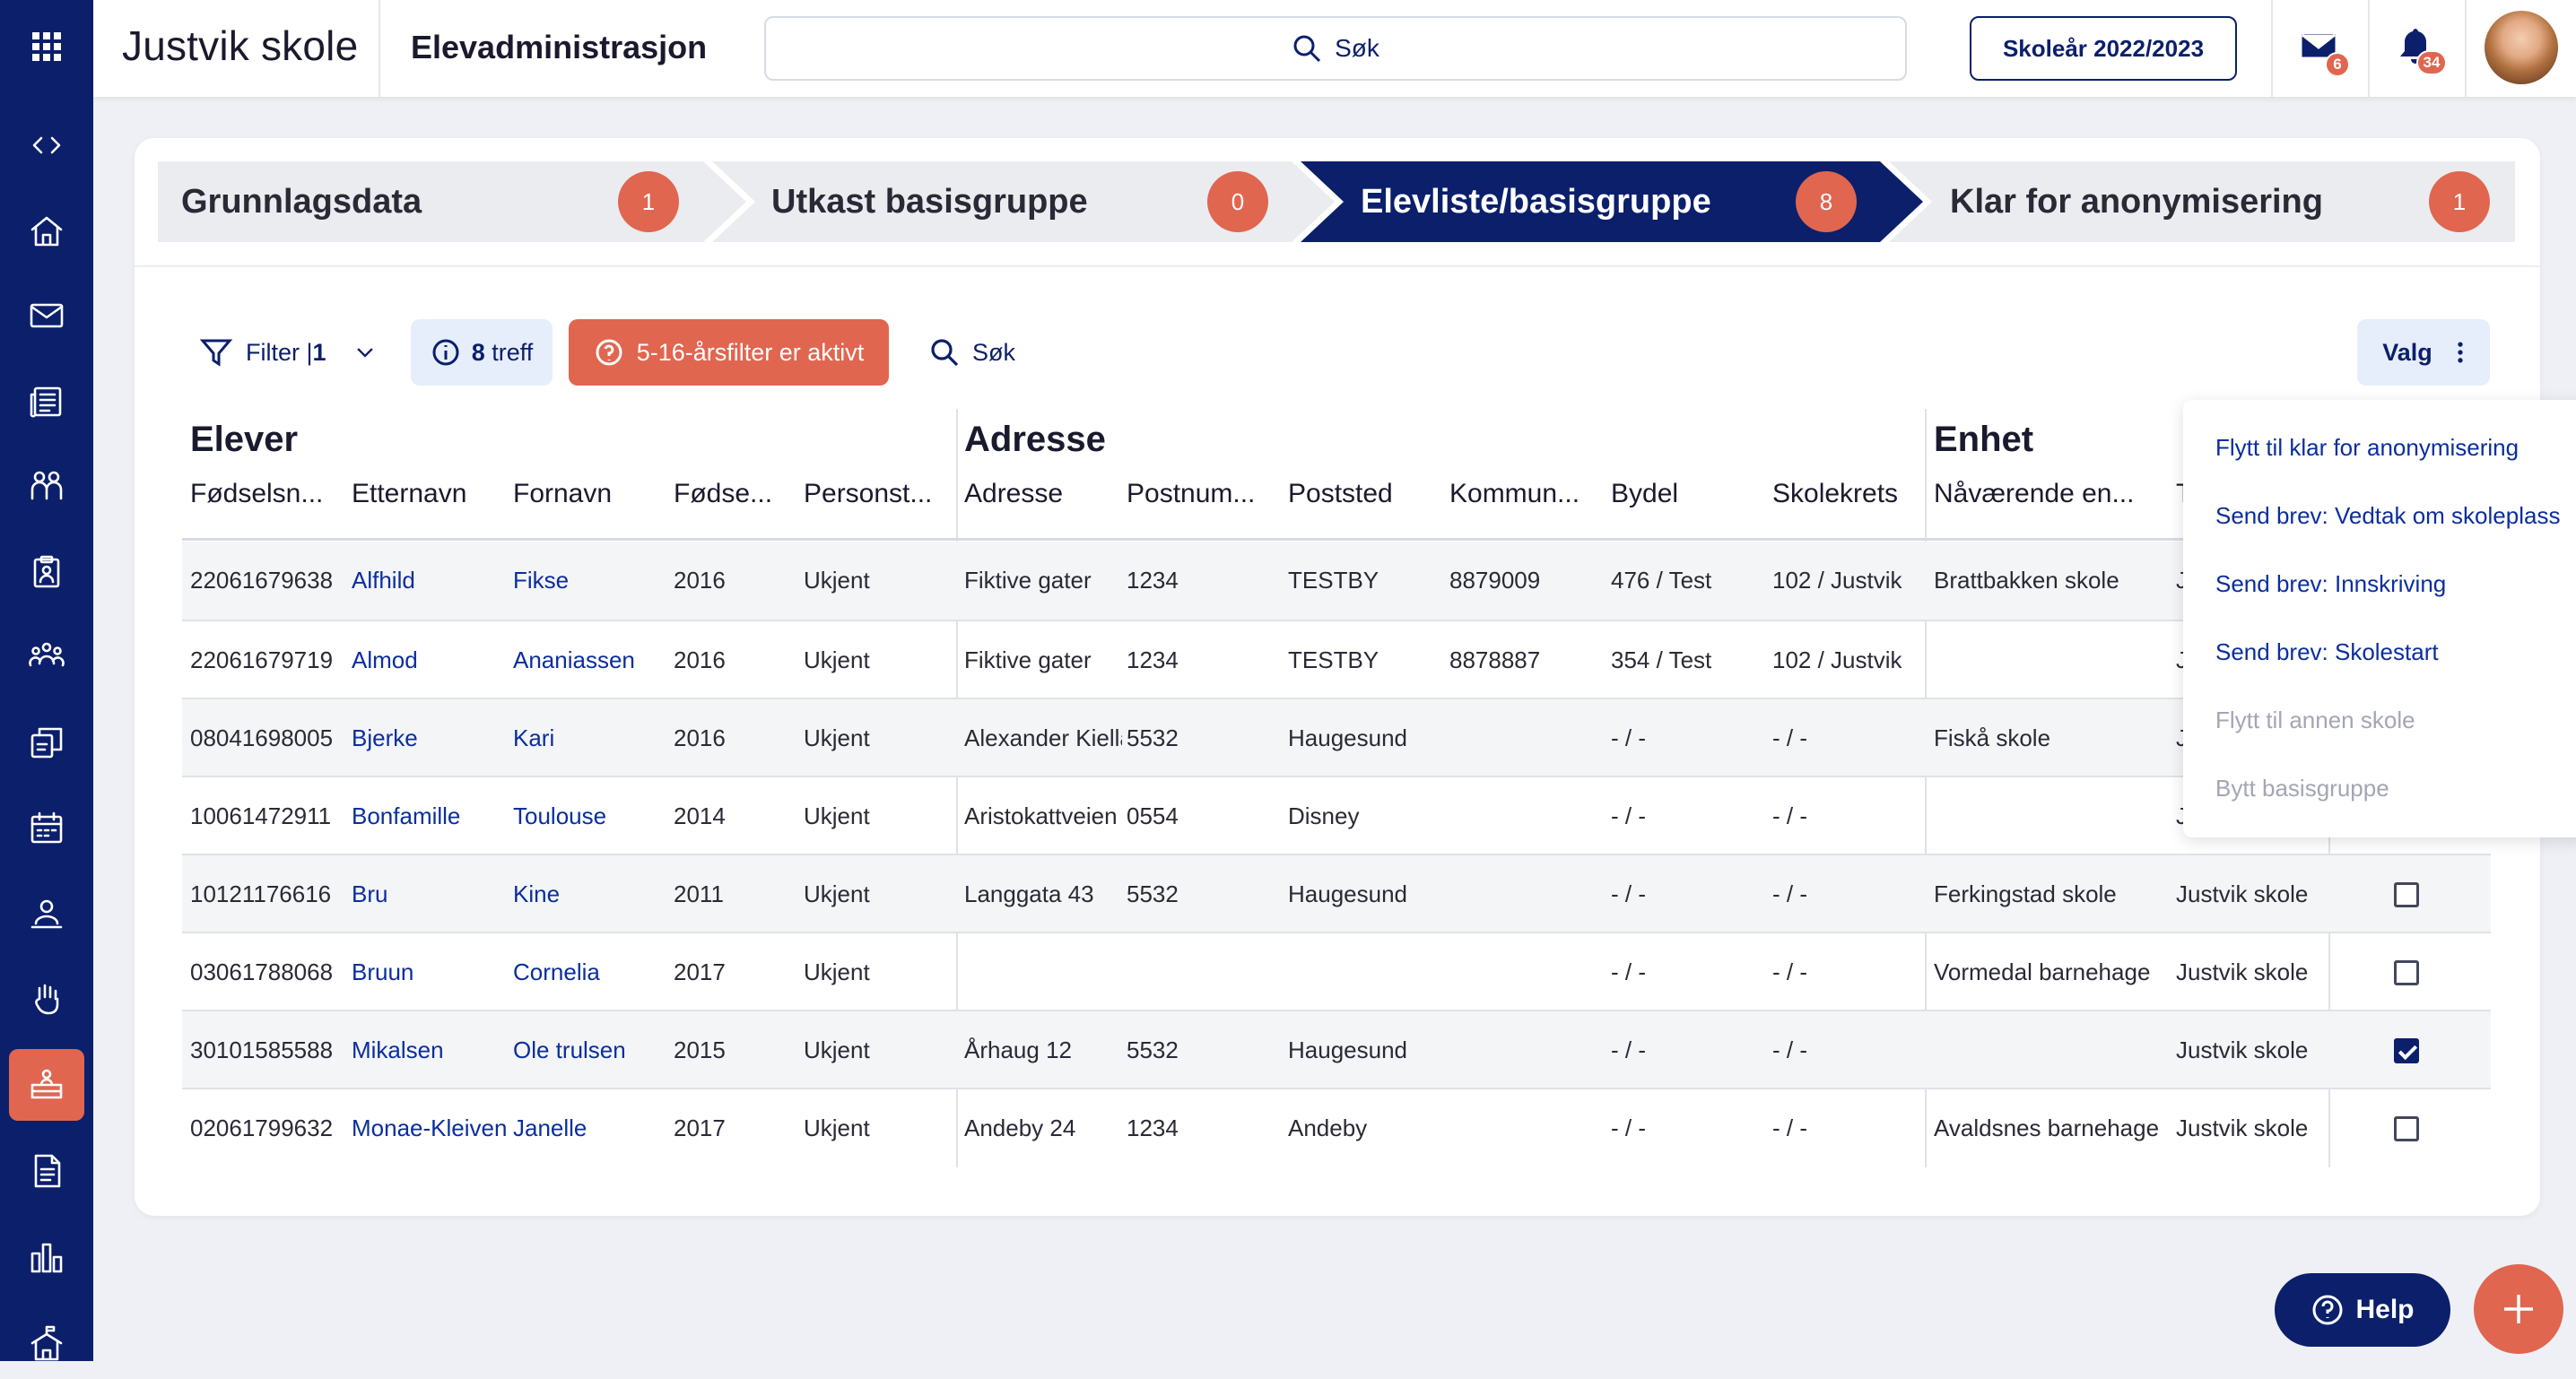 Image resolution: width=2576 pixels, height=1379 pixels. Describe the element at coordinates (2367, 448) in the screenshot. I see `menu-item-flytt-til-klar: Flytt til klar for anonymisering` at that location.